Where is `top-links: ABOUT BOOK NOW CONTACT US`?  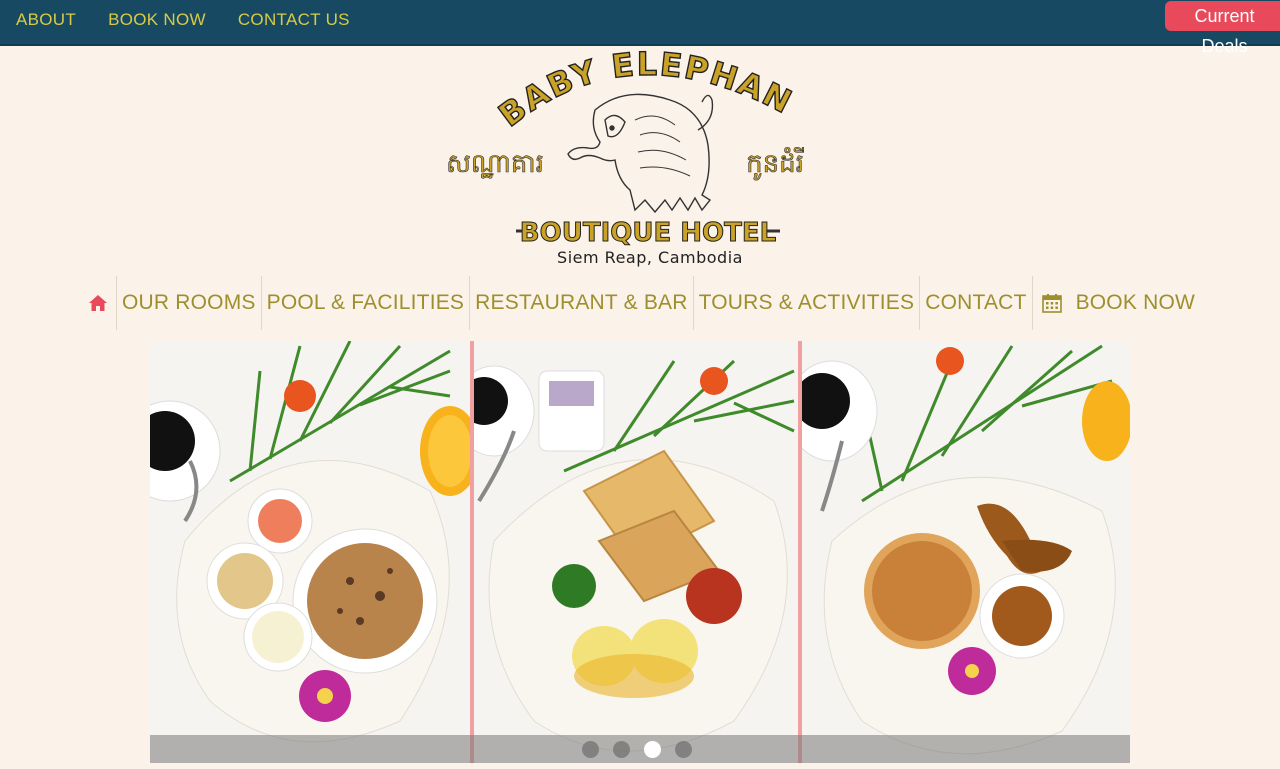 top-links: ABOUT BOOK NOW CONTACT US is located at coordinates (199, 20).